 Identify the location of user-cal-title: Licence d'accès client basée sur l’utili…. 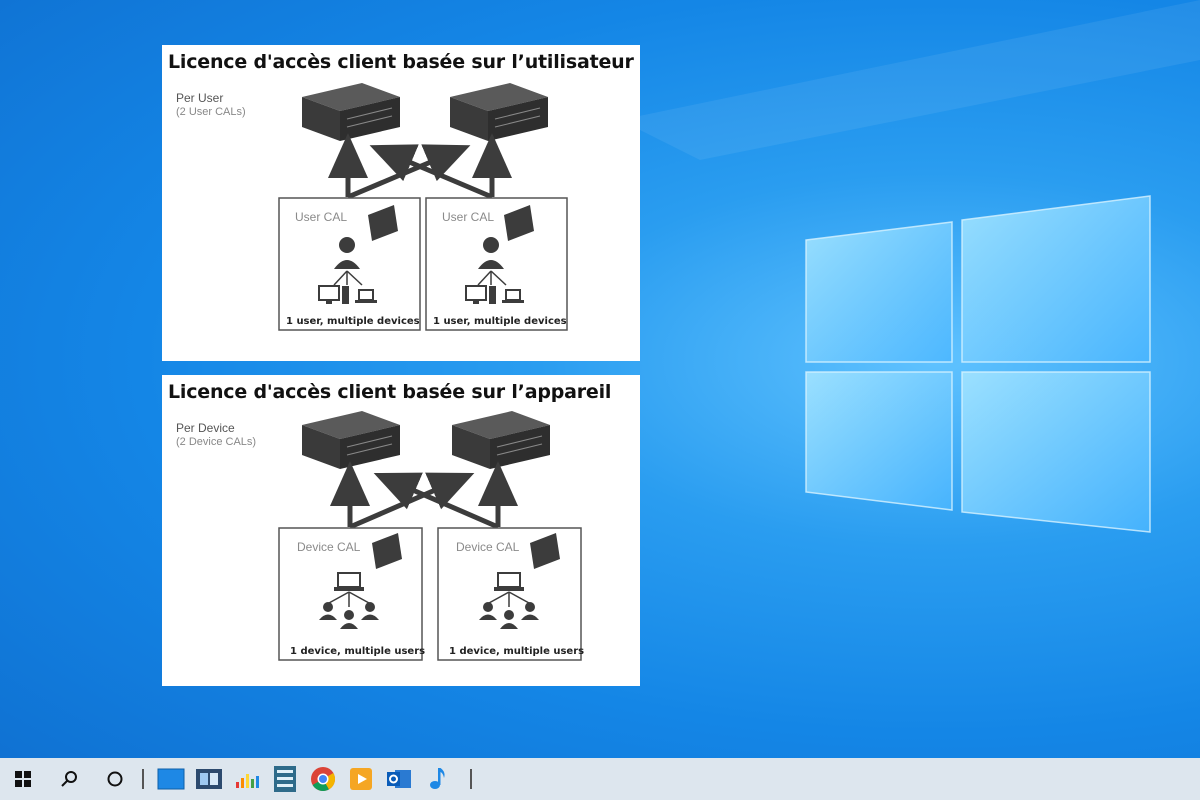
(401, 62).